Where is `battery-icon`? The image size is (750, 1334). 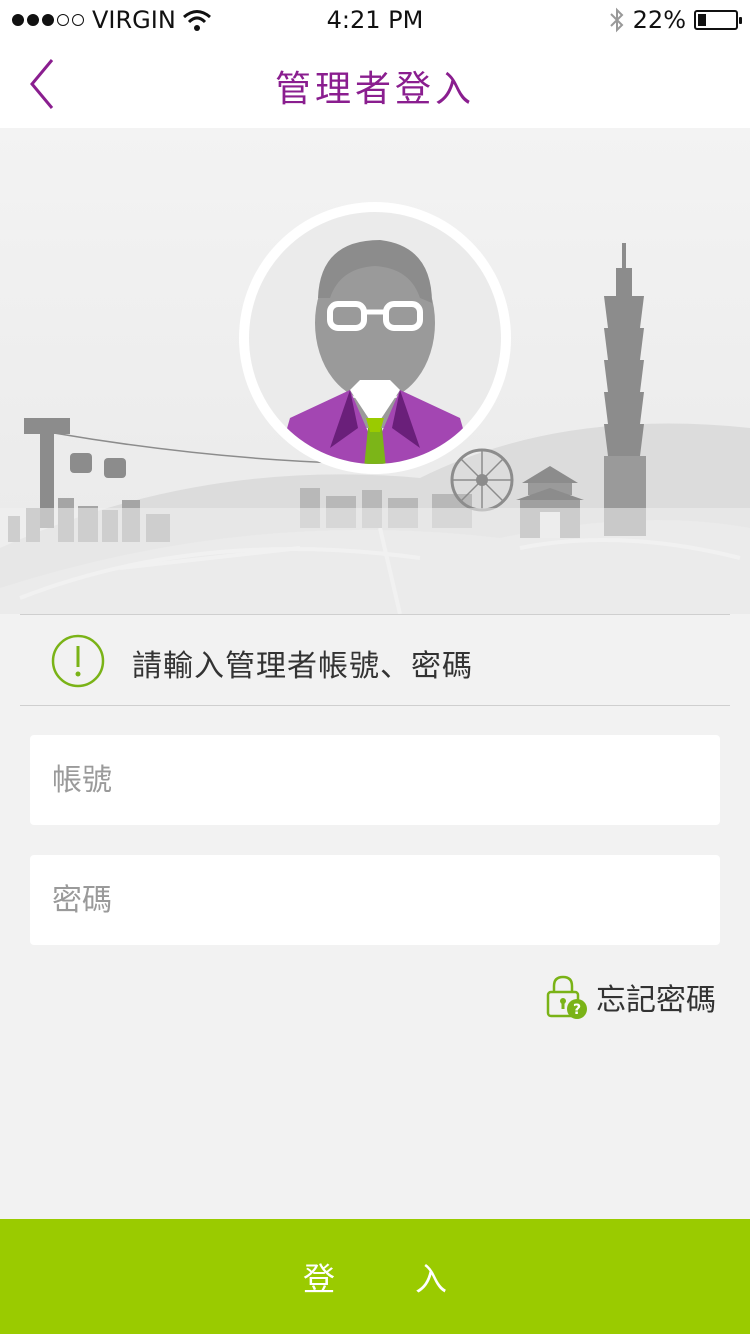
battery-icon is located at coordinates (718, 20).